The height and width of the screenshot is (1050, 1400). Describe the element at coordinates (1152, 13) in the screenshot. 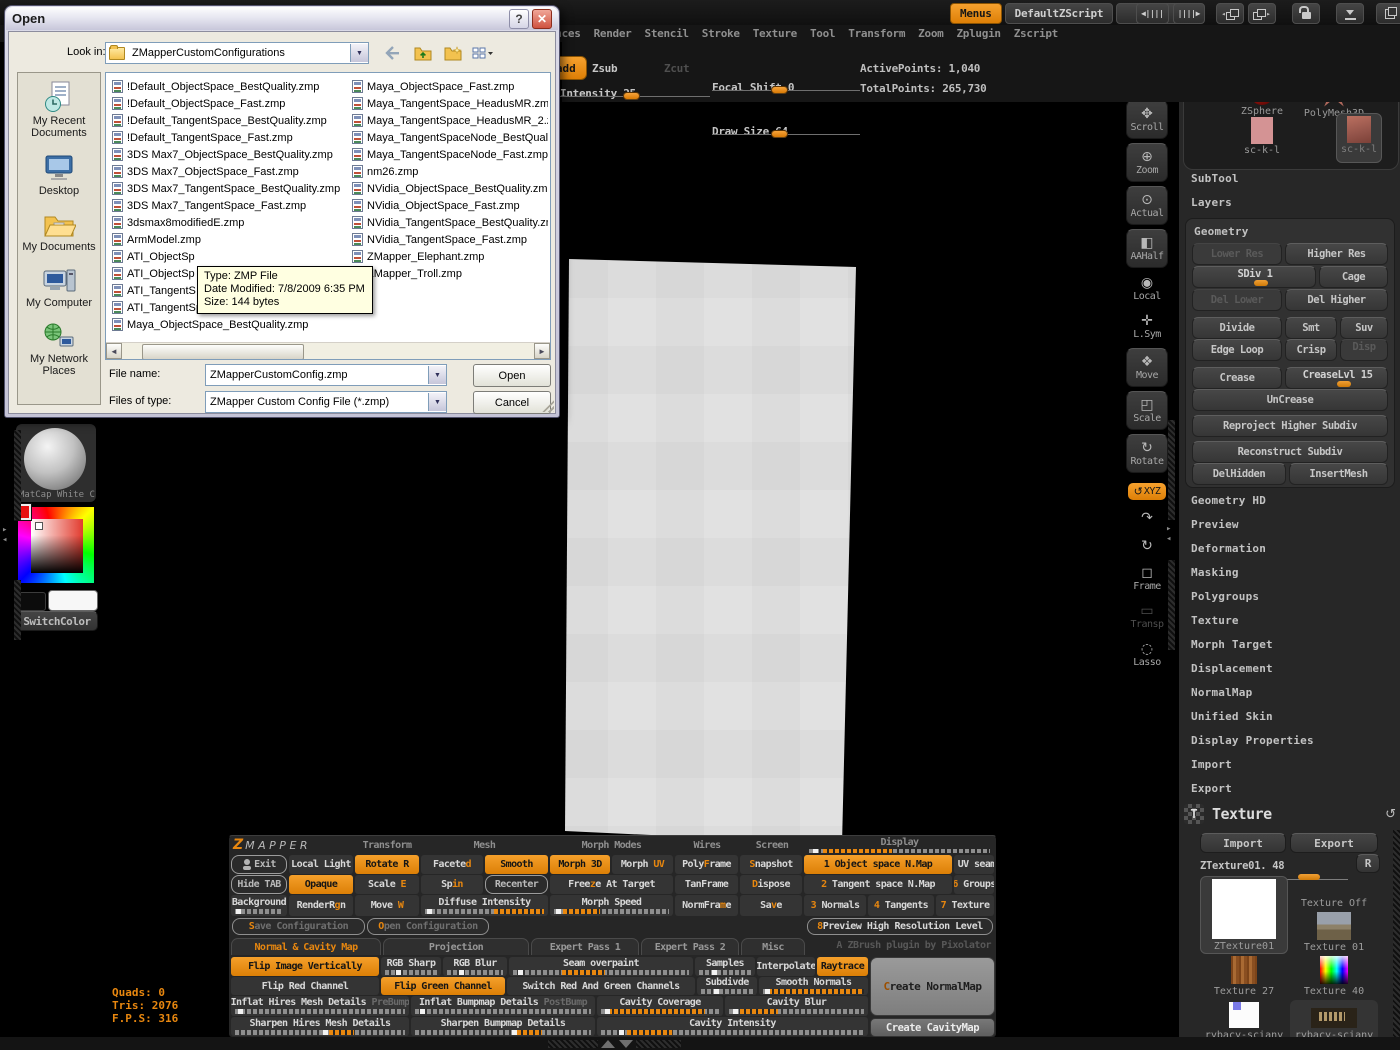

I see `scrub-left-button: ◀||||` at that location.